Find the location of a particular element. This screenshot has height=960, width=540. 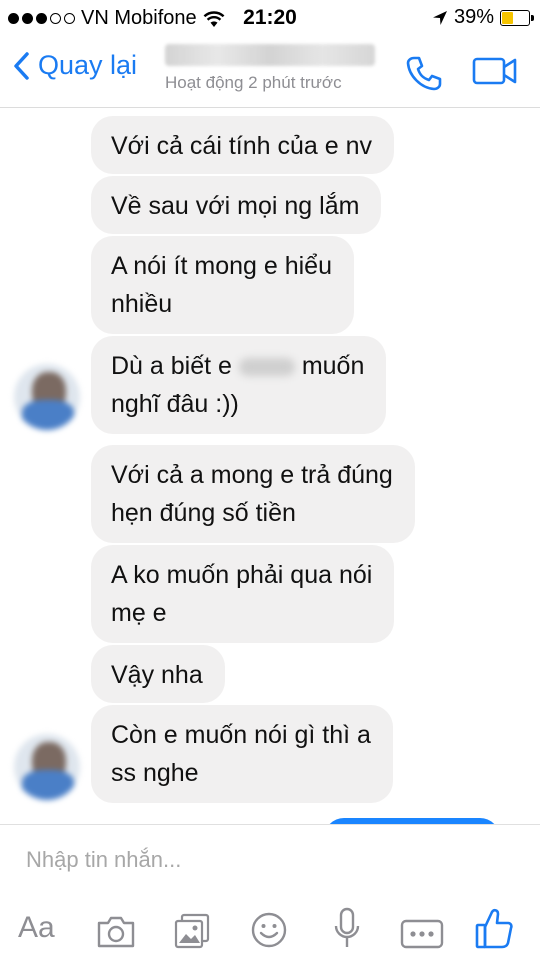

conversation-header: Quay lại Hoạt động 2 phút trước is located at coordinates (270, 72).